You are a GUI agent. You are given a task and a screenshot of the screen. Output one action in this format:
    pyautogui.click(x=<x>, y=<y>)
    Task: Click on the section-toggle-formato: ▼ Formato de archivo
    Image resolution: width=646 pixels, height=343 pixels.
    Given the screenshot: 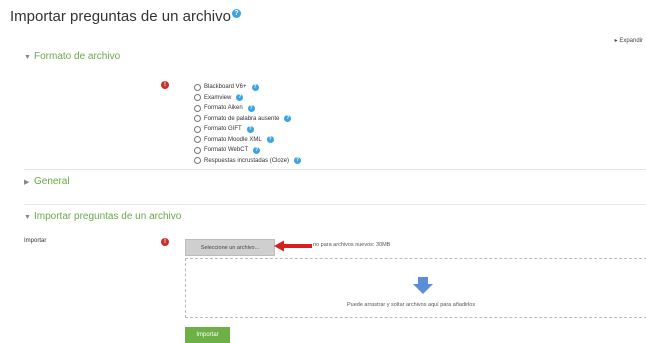 What is the action you would take?
    pyautogui.click(x=72, y=56)
    